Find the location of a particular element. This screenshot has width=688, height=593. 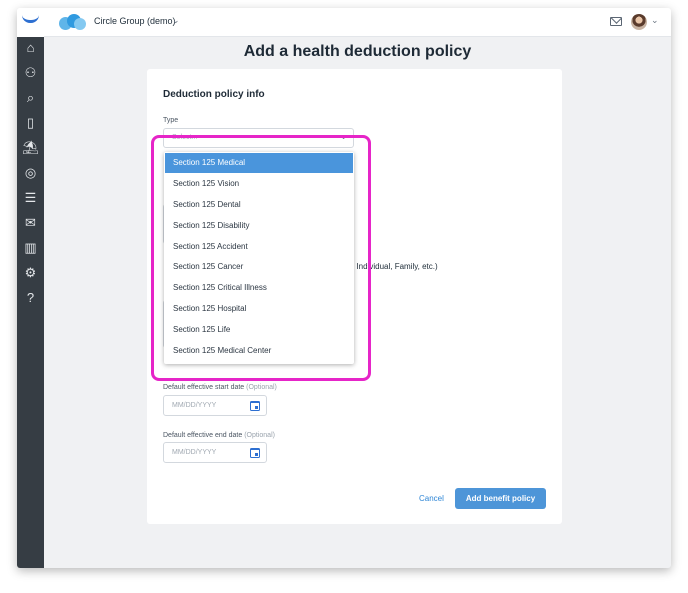

type-select: Select... ⌄ is located at coordinates (258, 138).